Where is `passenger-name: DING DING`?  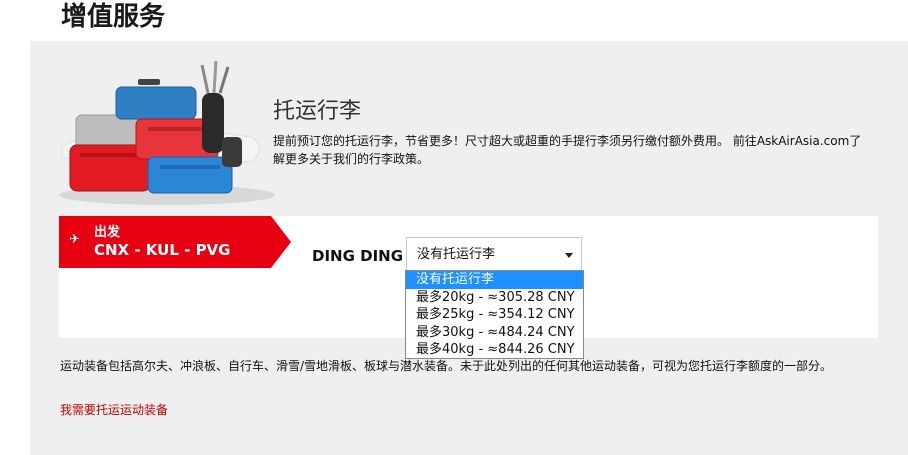 passenger-name: DING DING is located at coordinates (358, 256).